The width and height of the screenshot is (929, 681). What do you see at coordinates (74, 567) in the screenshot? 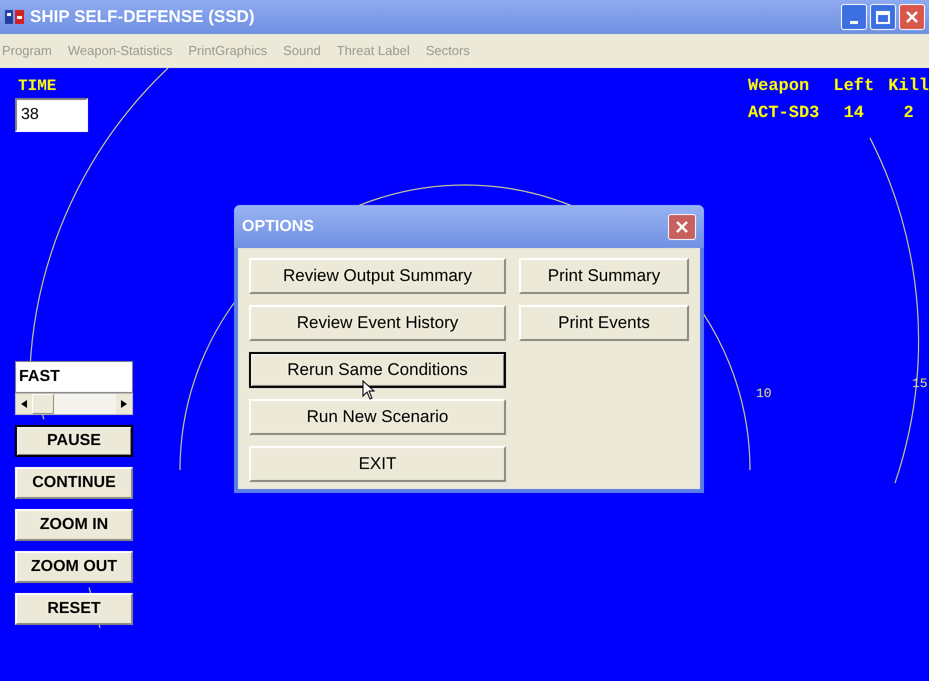
I see `control-button: ZOOM OUT` at bounding box center [74, 567].